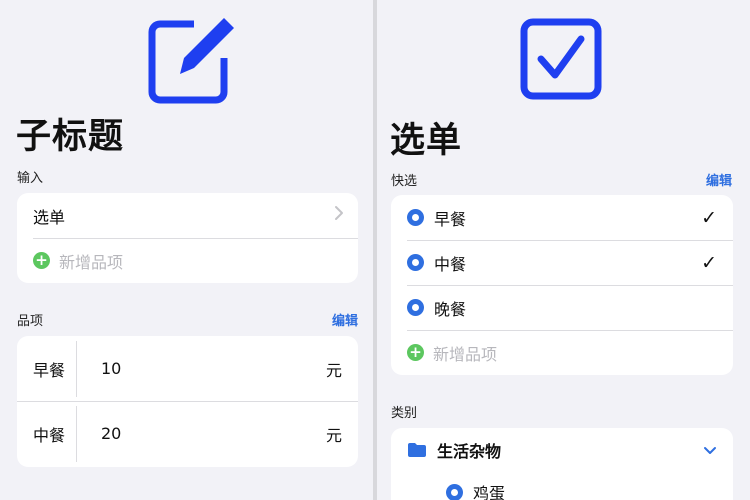 Image resolution: width=750 pixels, height=500 pixels. I want to click on input-section-label: 输入, so click(30, 178).